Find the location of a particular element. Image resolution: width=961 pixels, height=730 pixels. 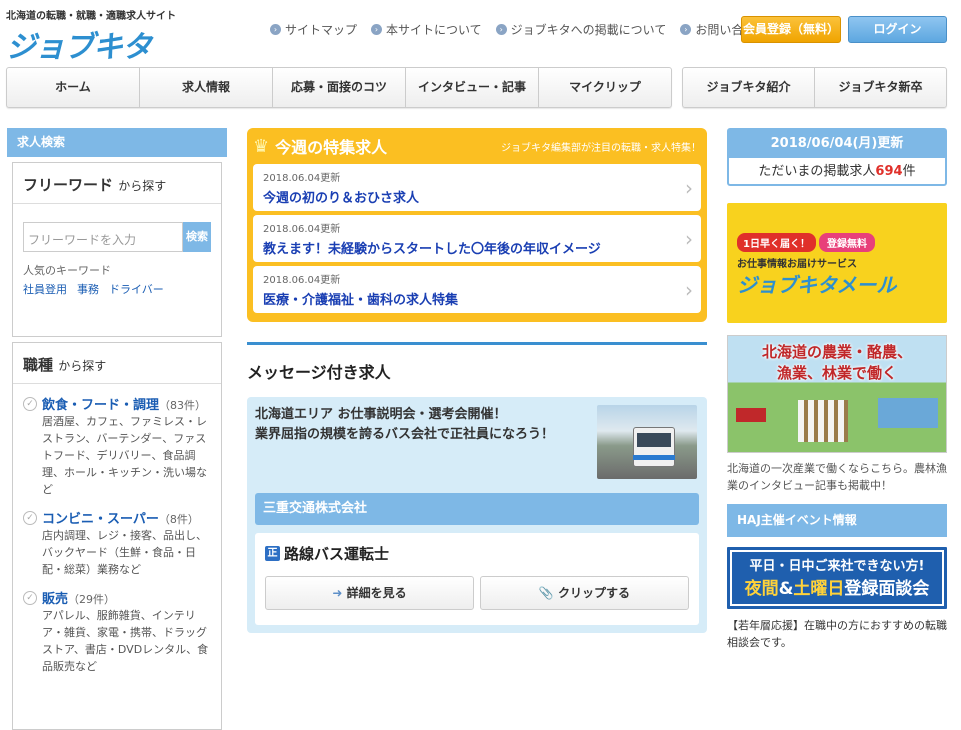

category-link: 飲食・フード・調理（83件） is located at coordinates (126, 403).